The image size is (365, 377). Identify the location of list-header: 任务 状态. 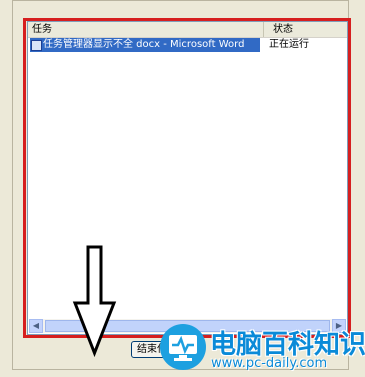
(187, 30).